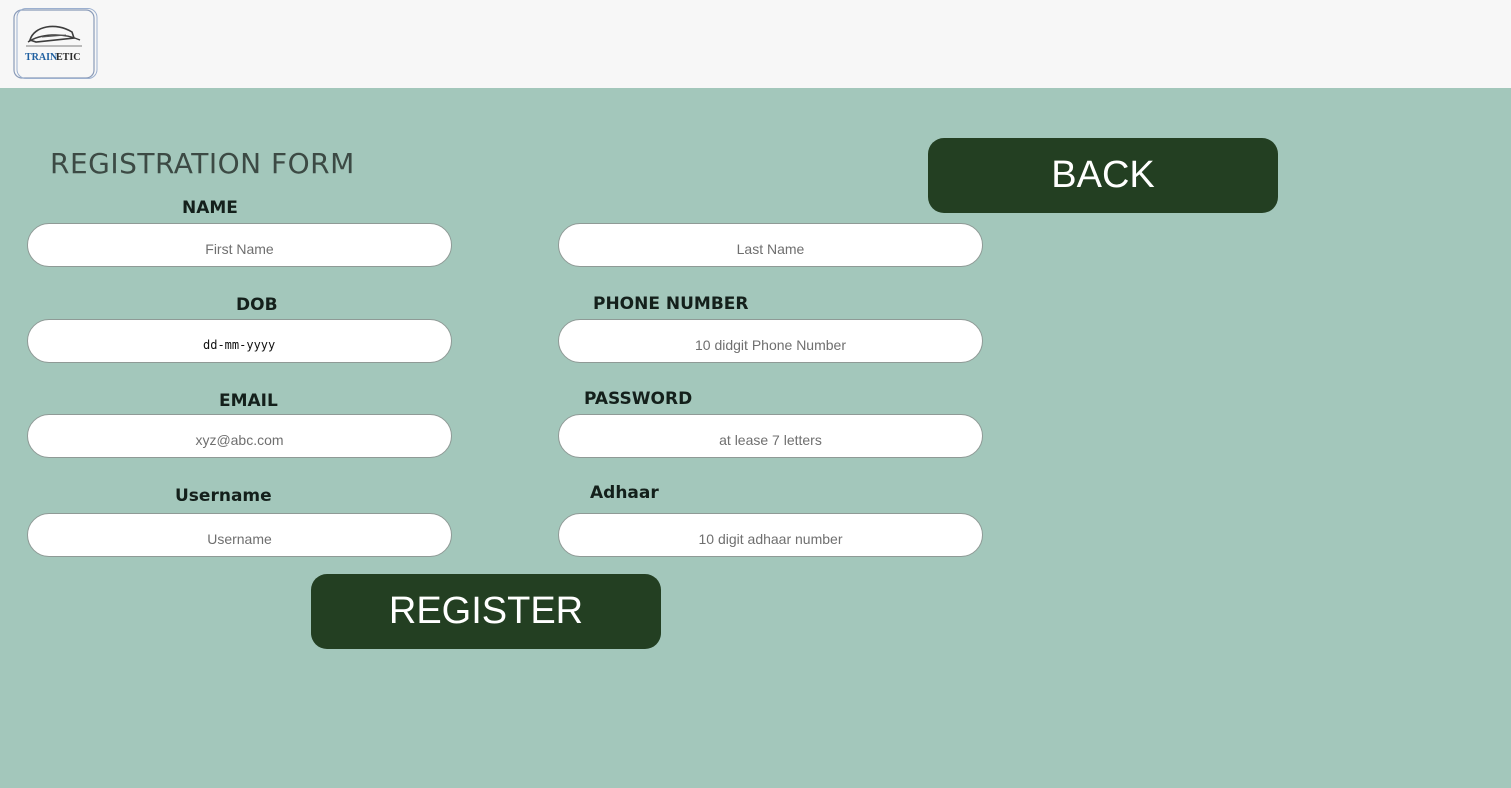 This screenshot has width=1511, height=788. I want to click on dob-input, so click(239, 341).